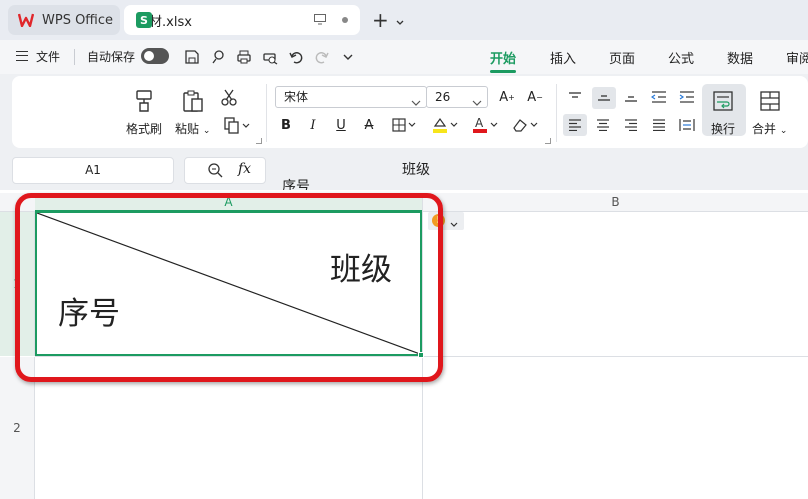 Image resolution: width=808 pixels, height=499 pixels. I want to click on align-bottom-icon, so click(631, 97).